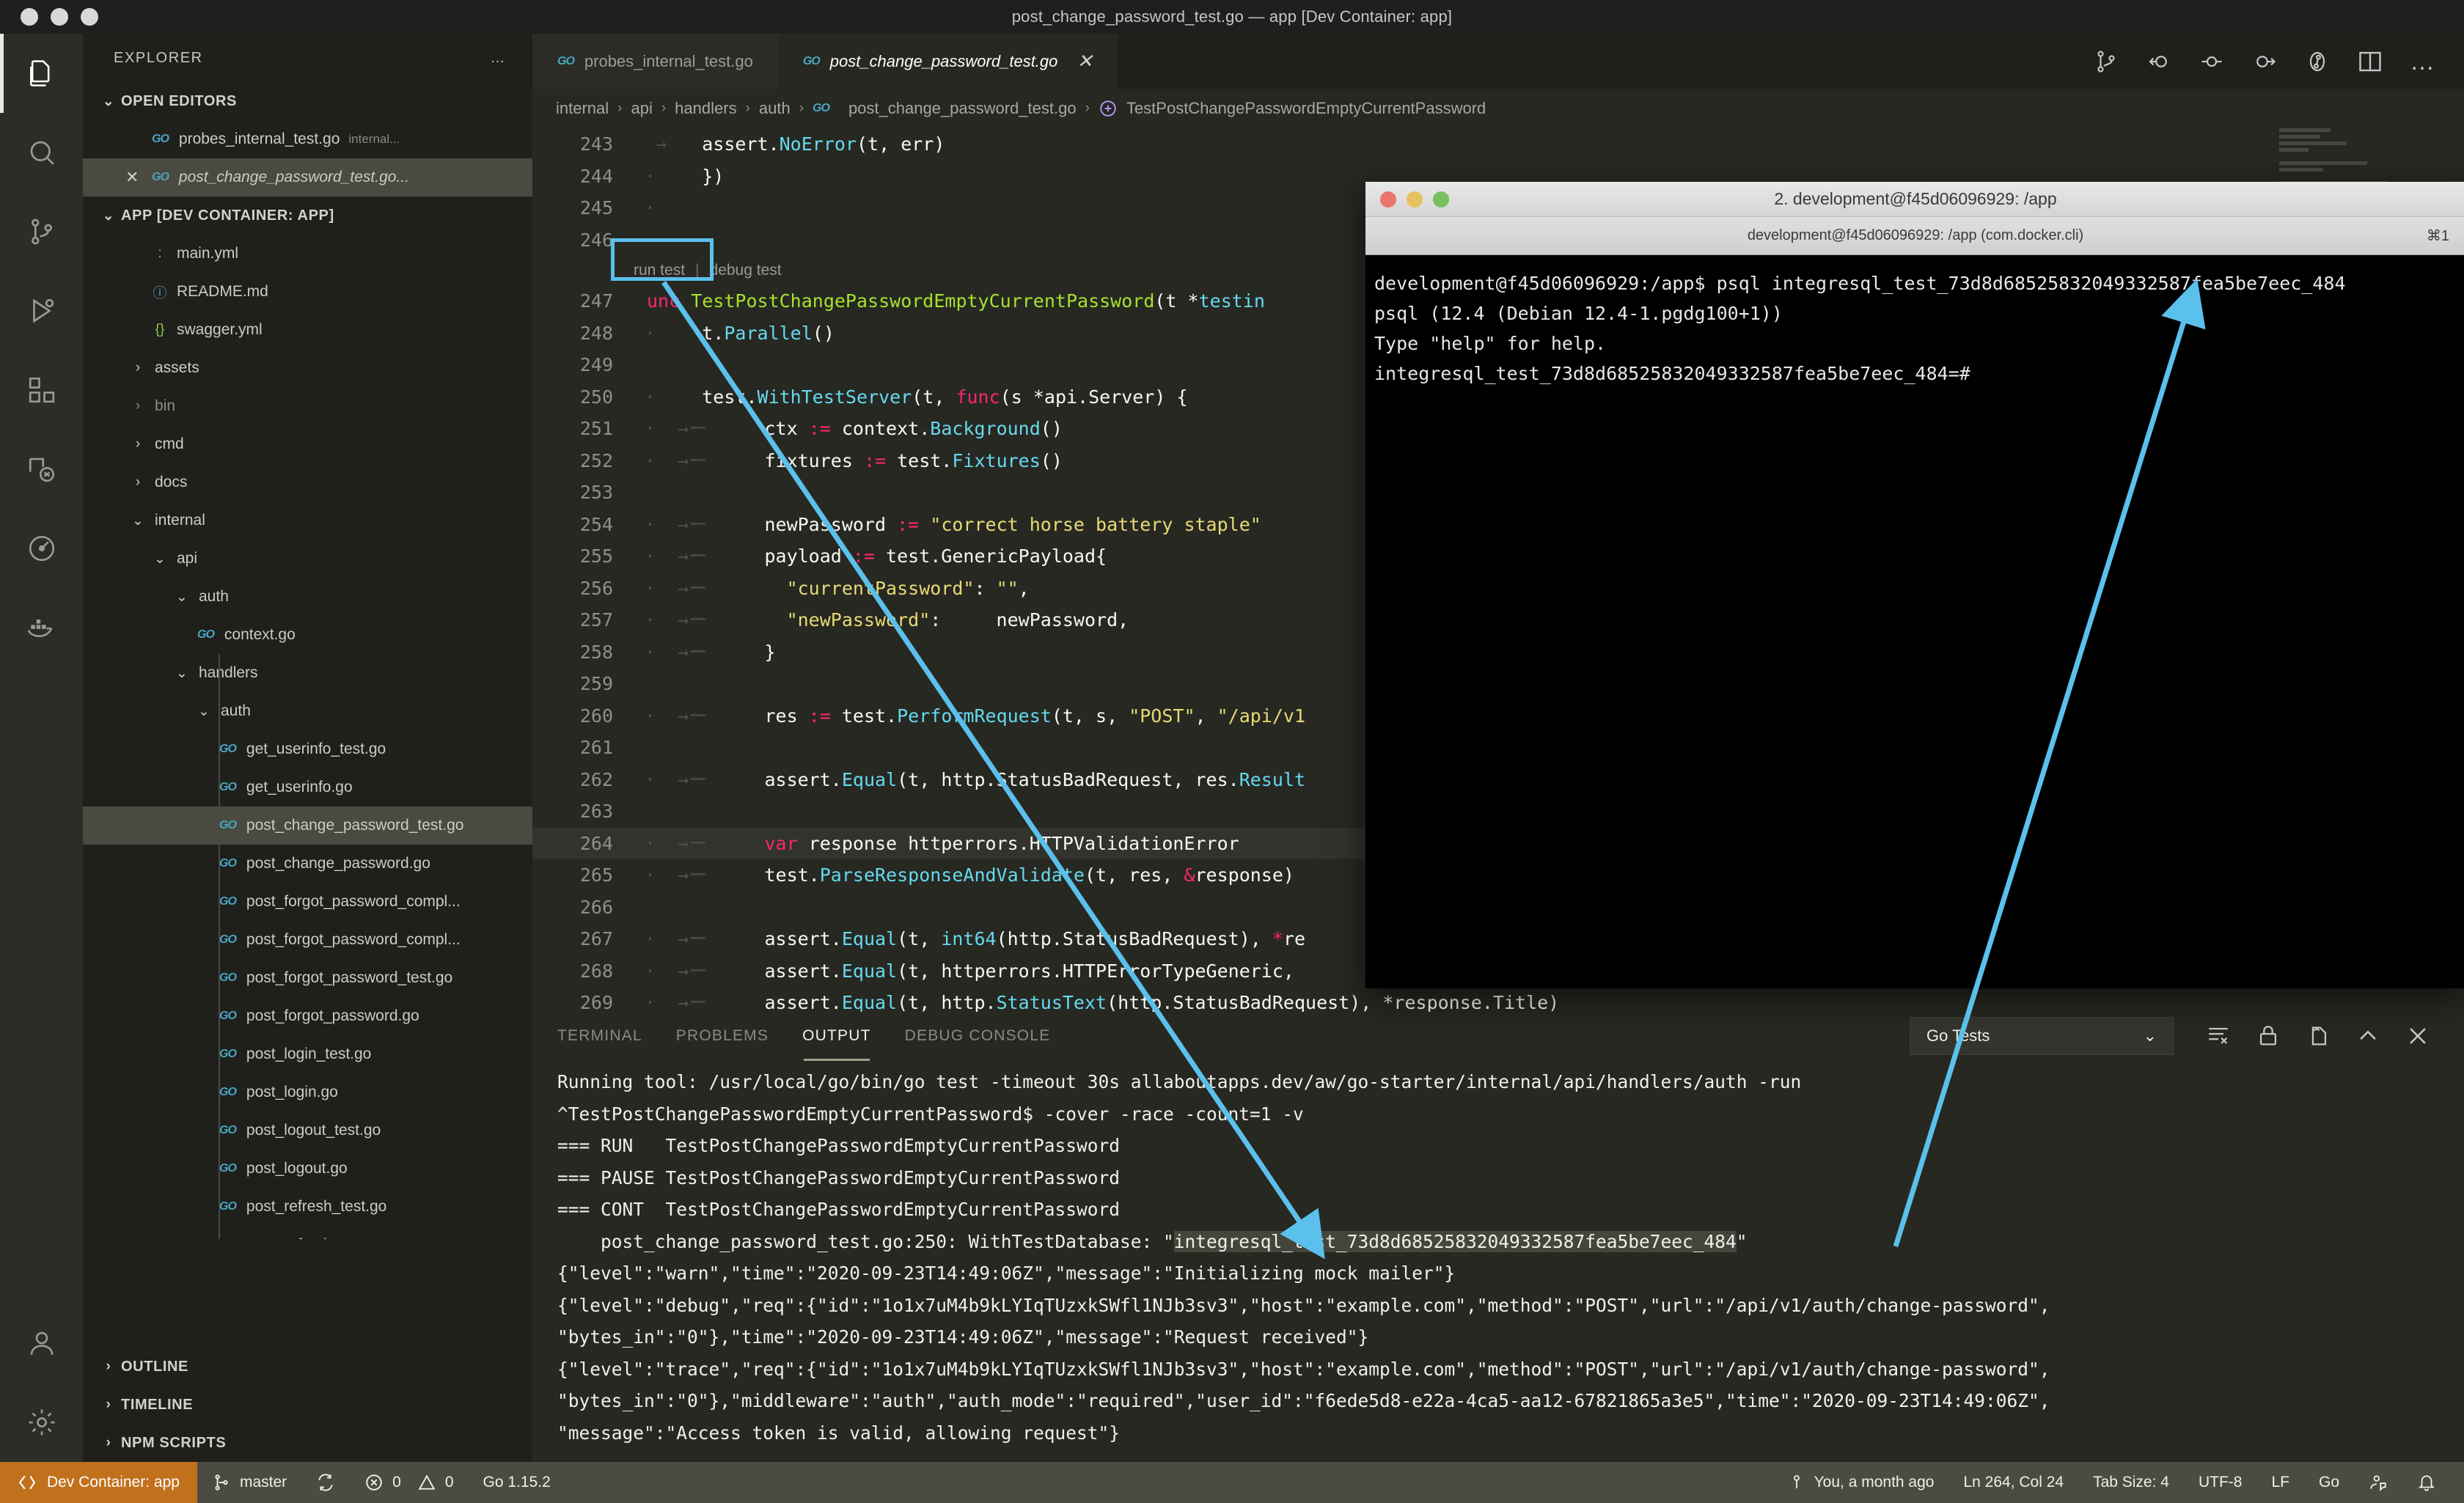 This screenshot has width=2464, height=1503. Describe the element at coordinates (1085, 61) in the screenshot. I see `tab-close-icon: ✕` at that location.